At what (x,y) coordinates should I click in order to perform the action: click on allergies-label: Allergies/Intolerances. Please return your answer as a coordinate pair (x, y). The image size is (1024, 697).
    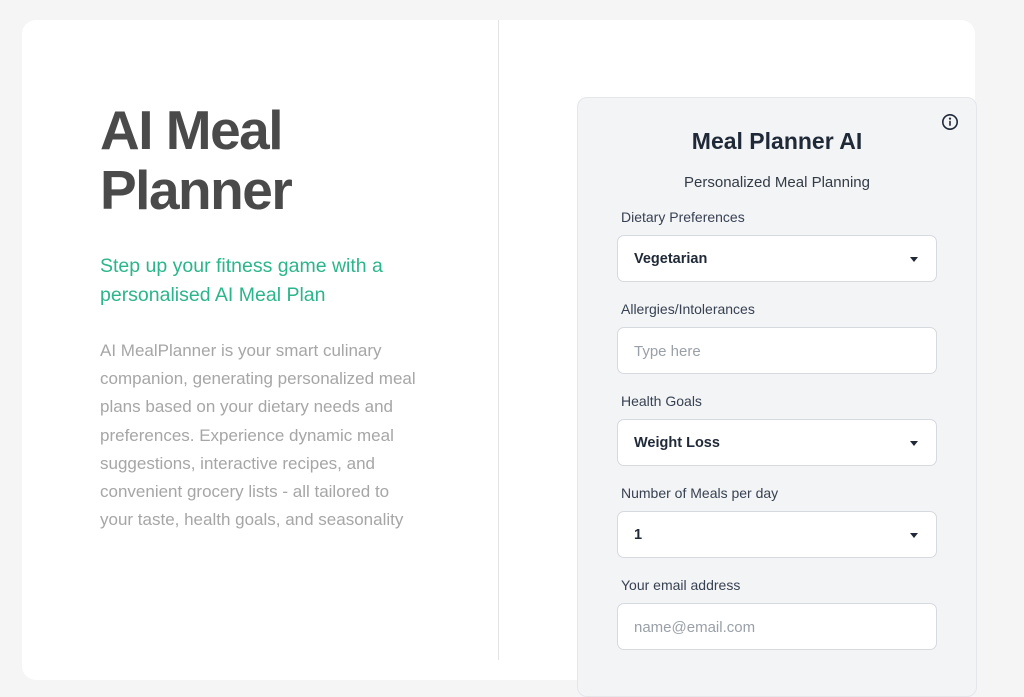
    Looking at the image, I should click on (688, 309).